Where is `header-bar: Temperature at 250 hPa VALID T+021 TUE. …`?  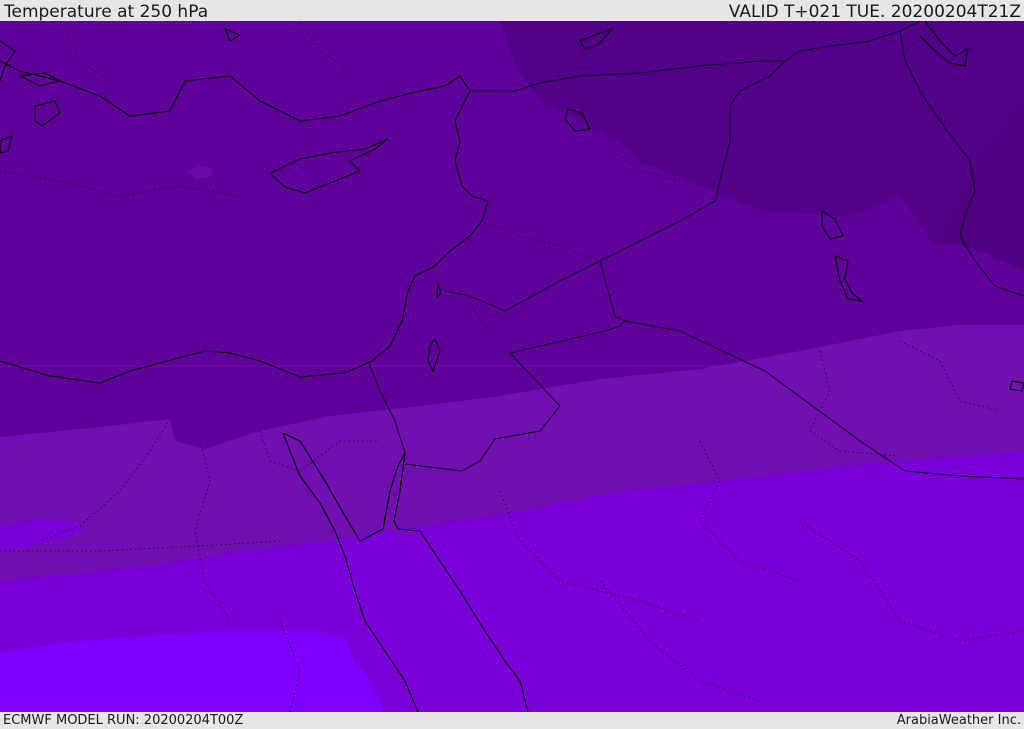
header-bar: Temperature at 250 hPa VALID T+021 TUE. … is located at coordinates (512, 11).